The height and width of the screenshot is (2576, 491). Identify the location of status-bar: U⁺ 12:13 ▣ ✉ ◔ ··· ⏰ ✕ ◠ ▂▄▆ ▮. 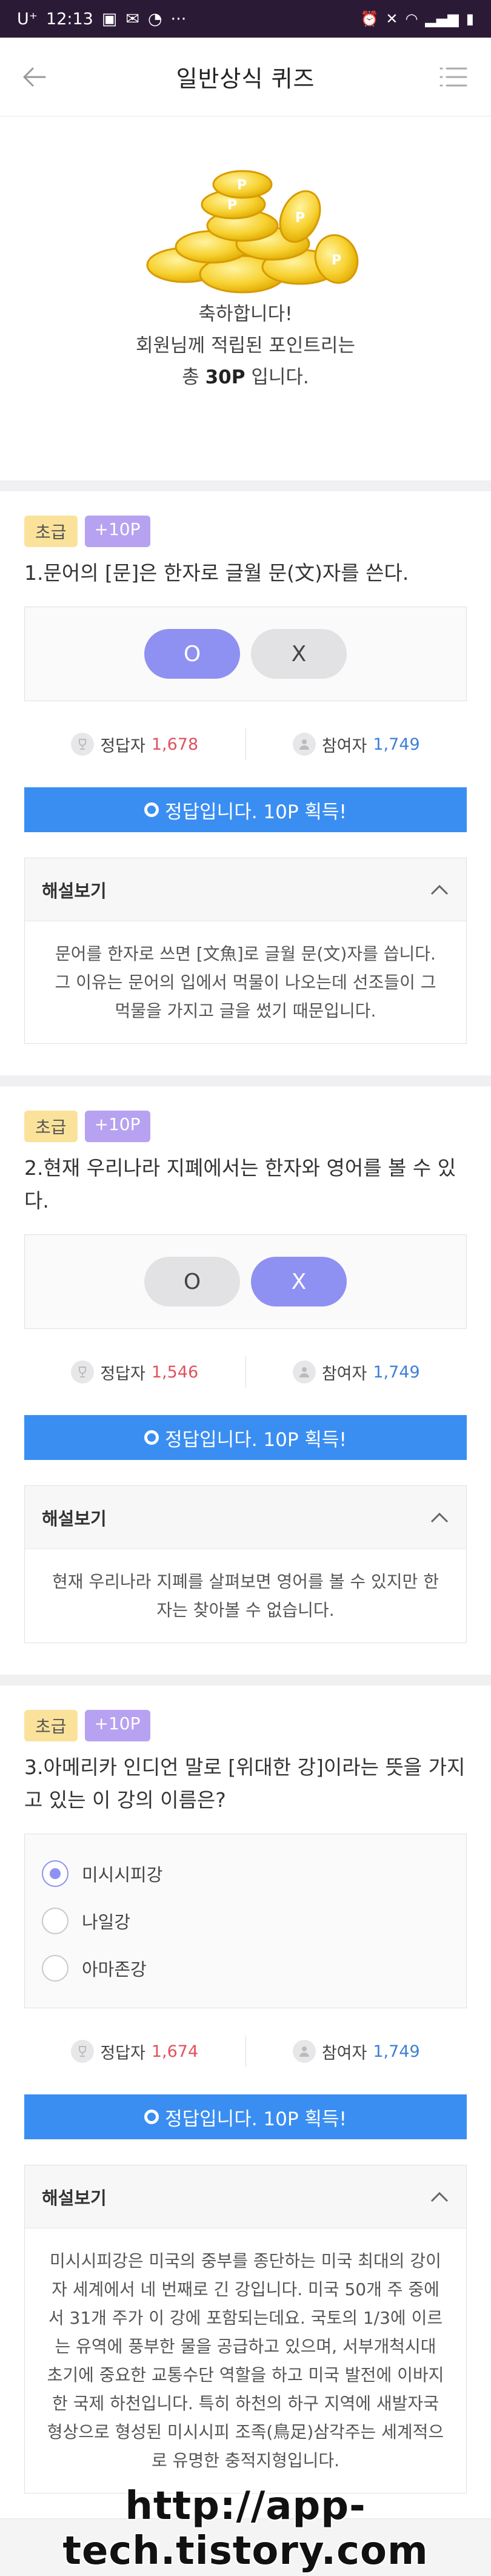
(245, 19).